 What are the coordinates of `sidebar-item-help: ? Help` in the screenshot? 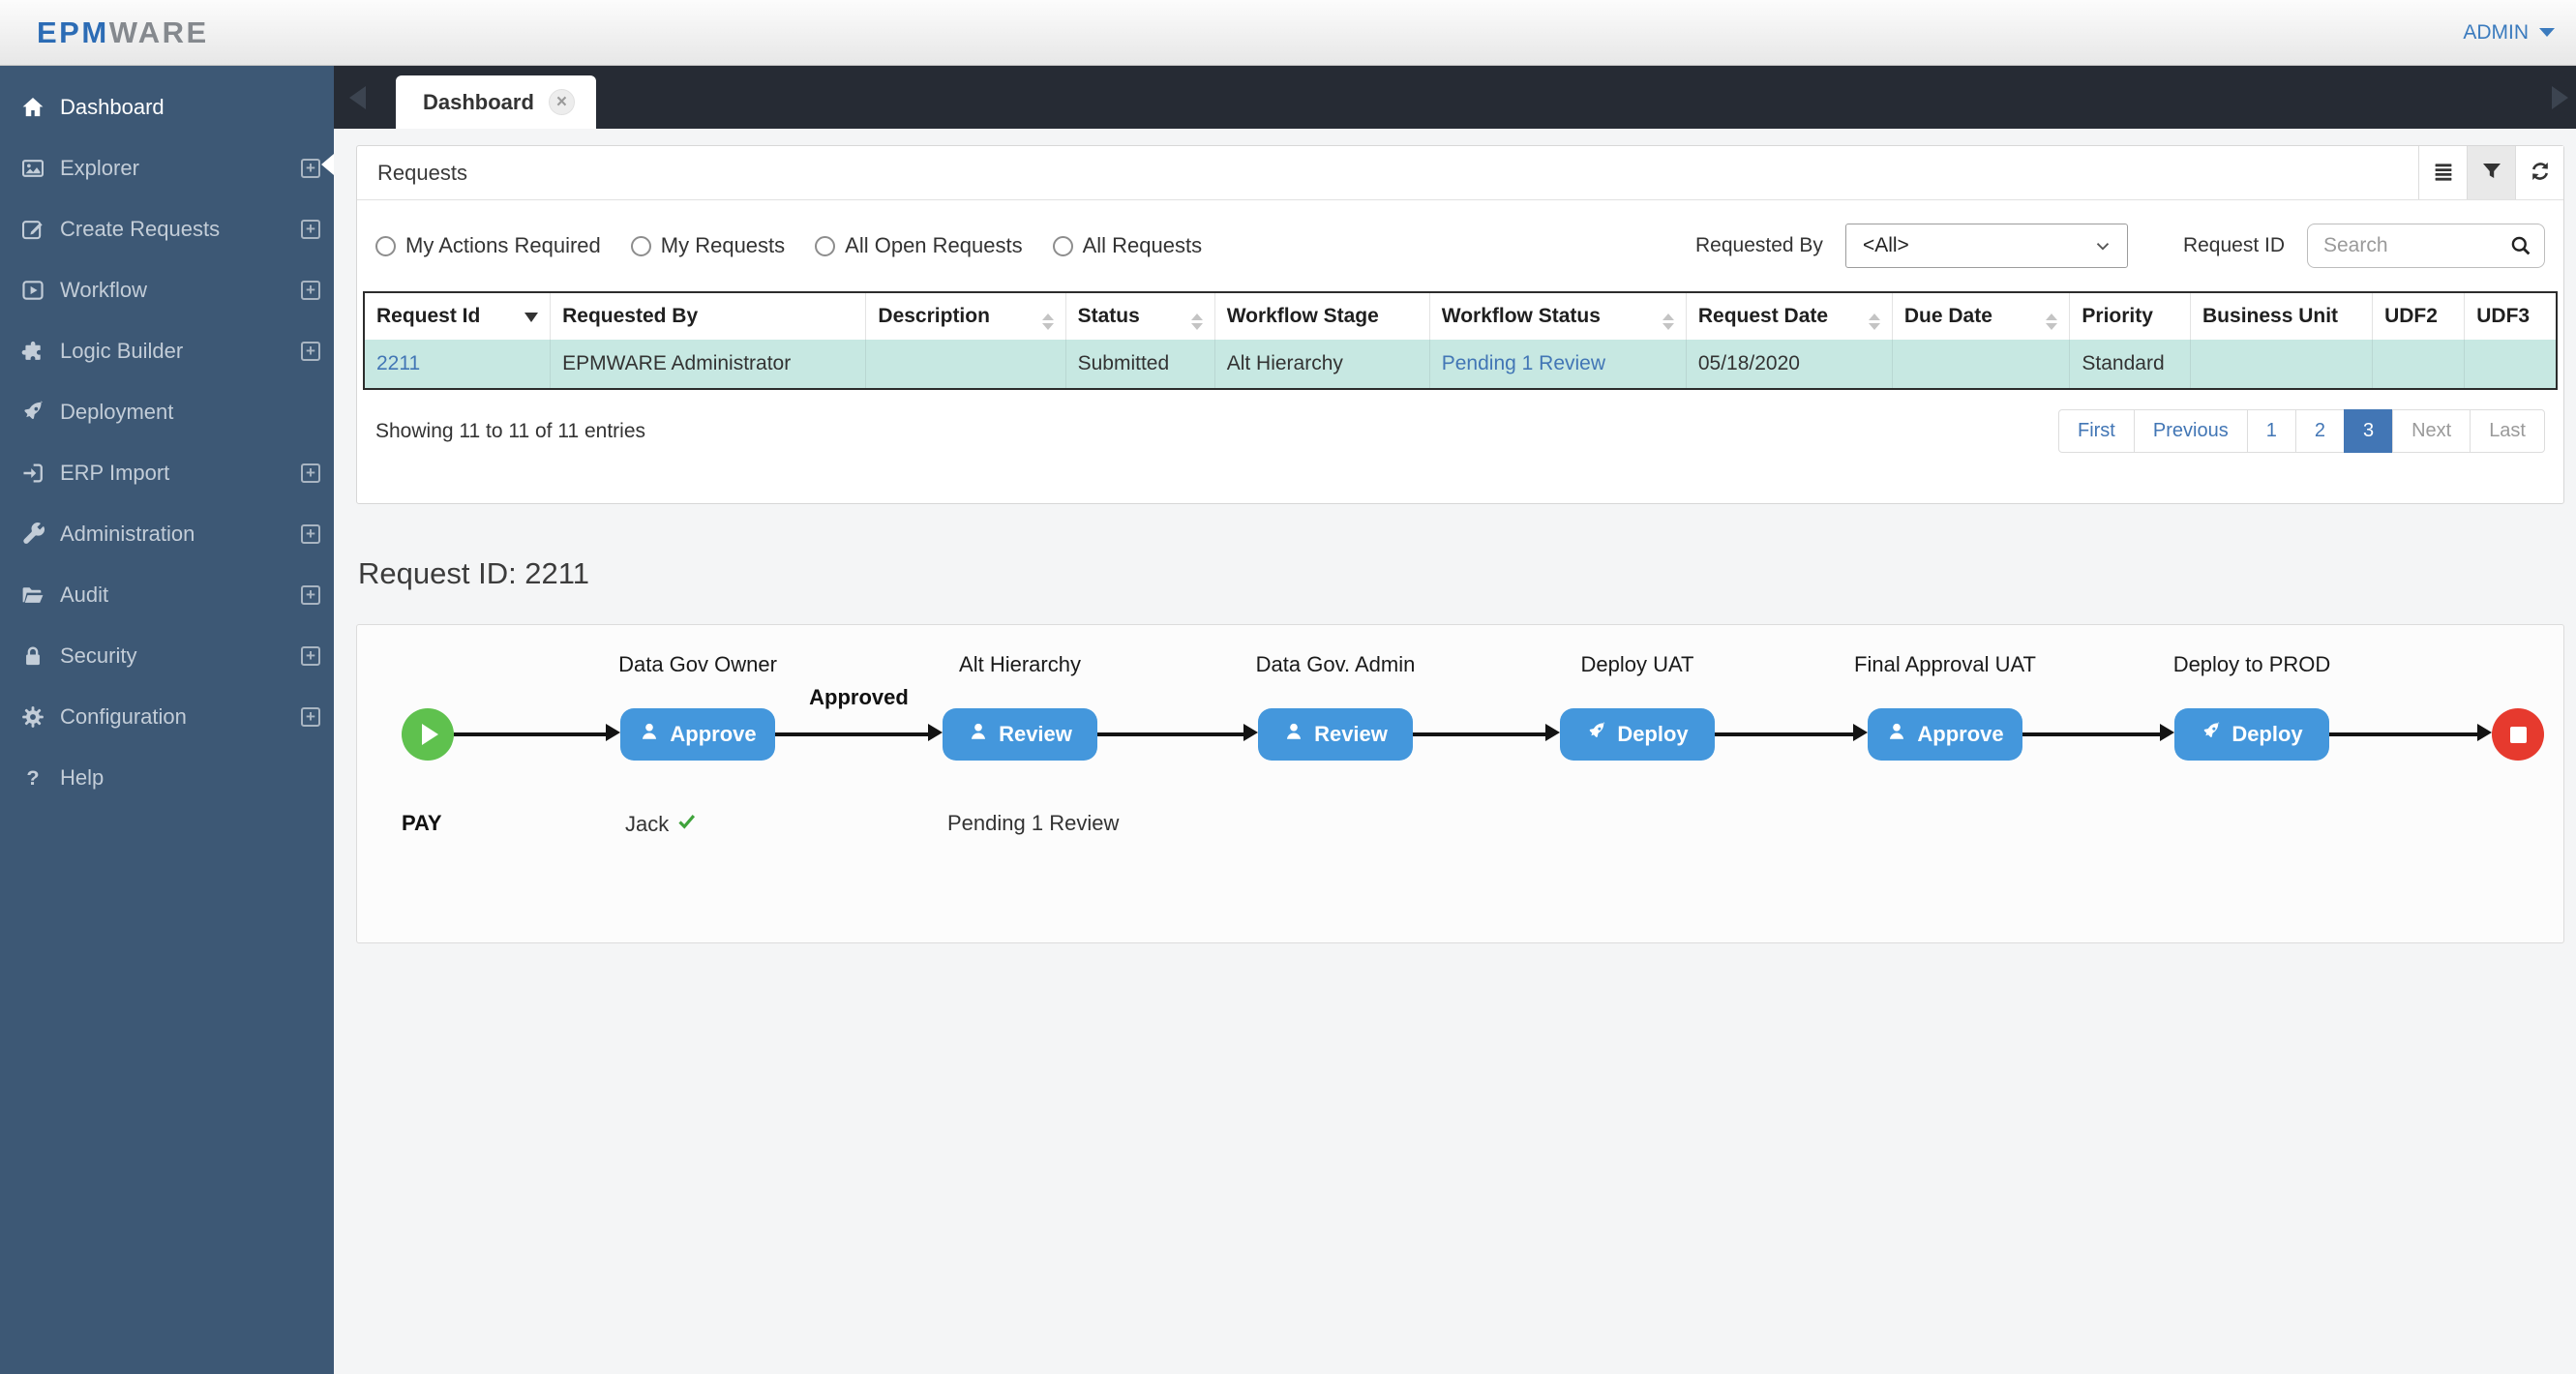 It's located at (167, 778).